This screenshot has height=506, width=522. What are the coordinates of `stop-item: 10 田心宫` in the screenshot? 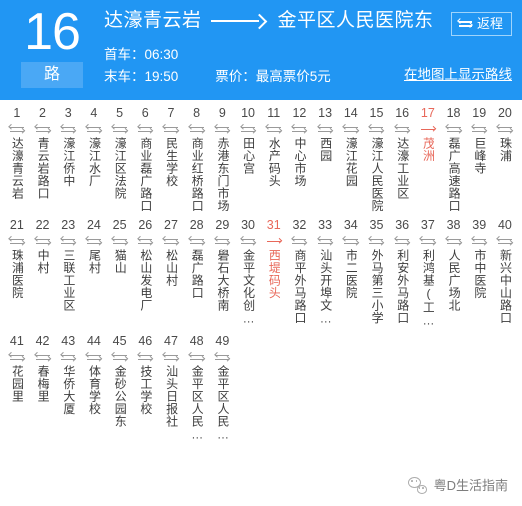 It's located at (248, 156).